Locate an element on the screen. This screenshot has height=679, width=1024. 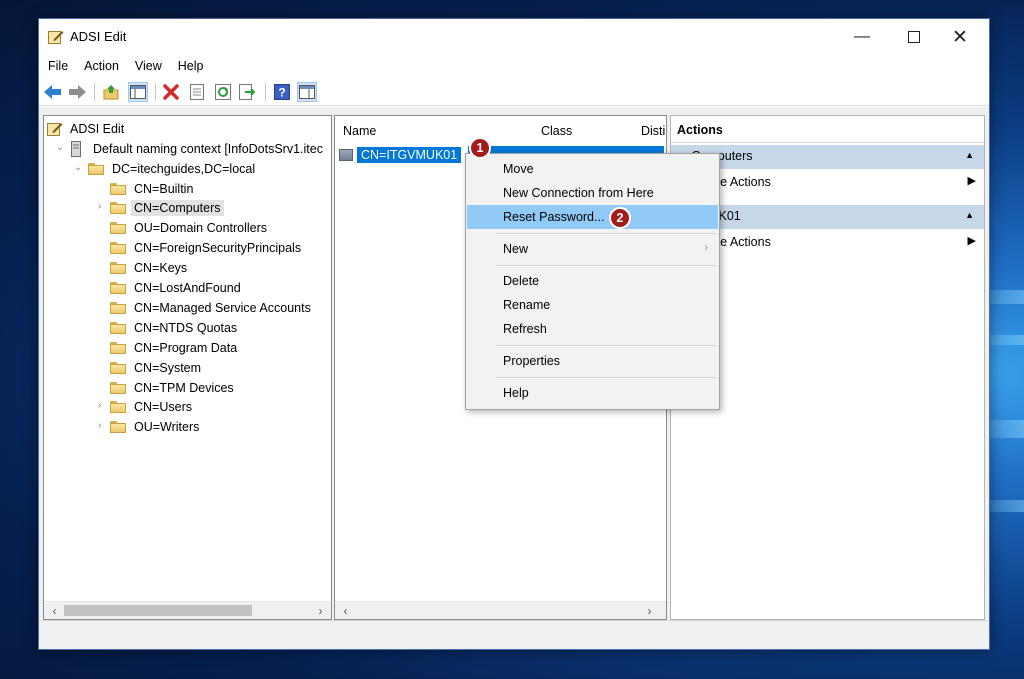
tree-root: ADSI Edit is located at coordinates (87, 128).